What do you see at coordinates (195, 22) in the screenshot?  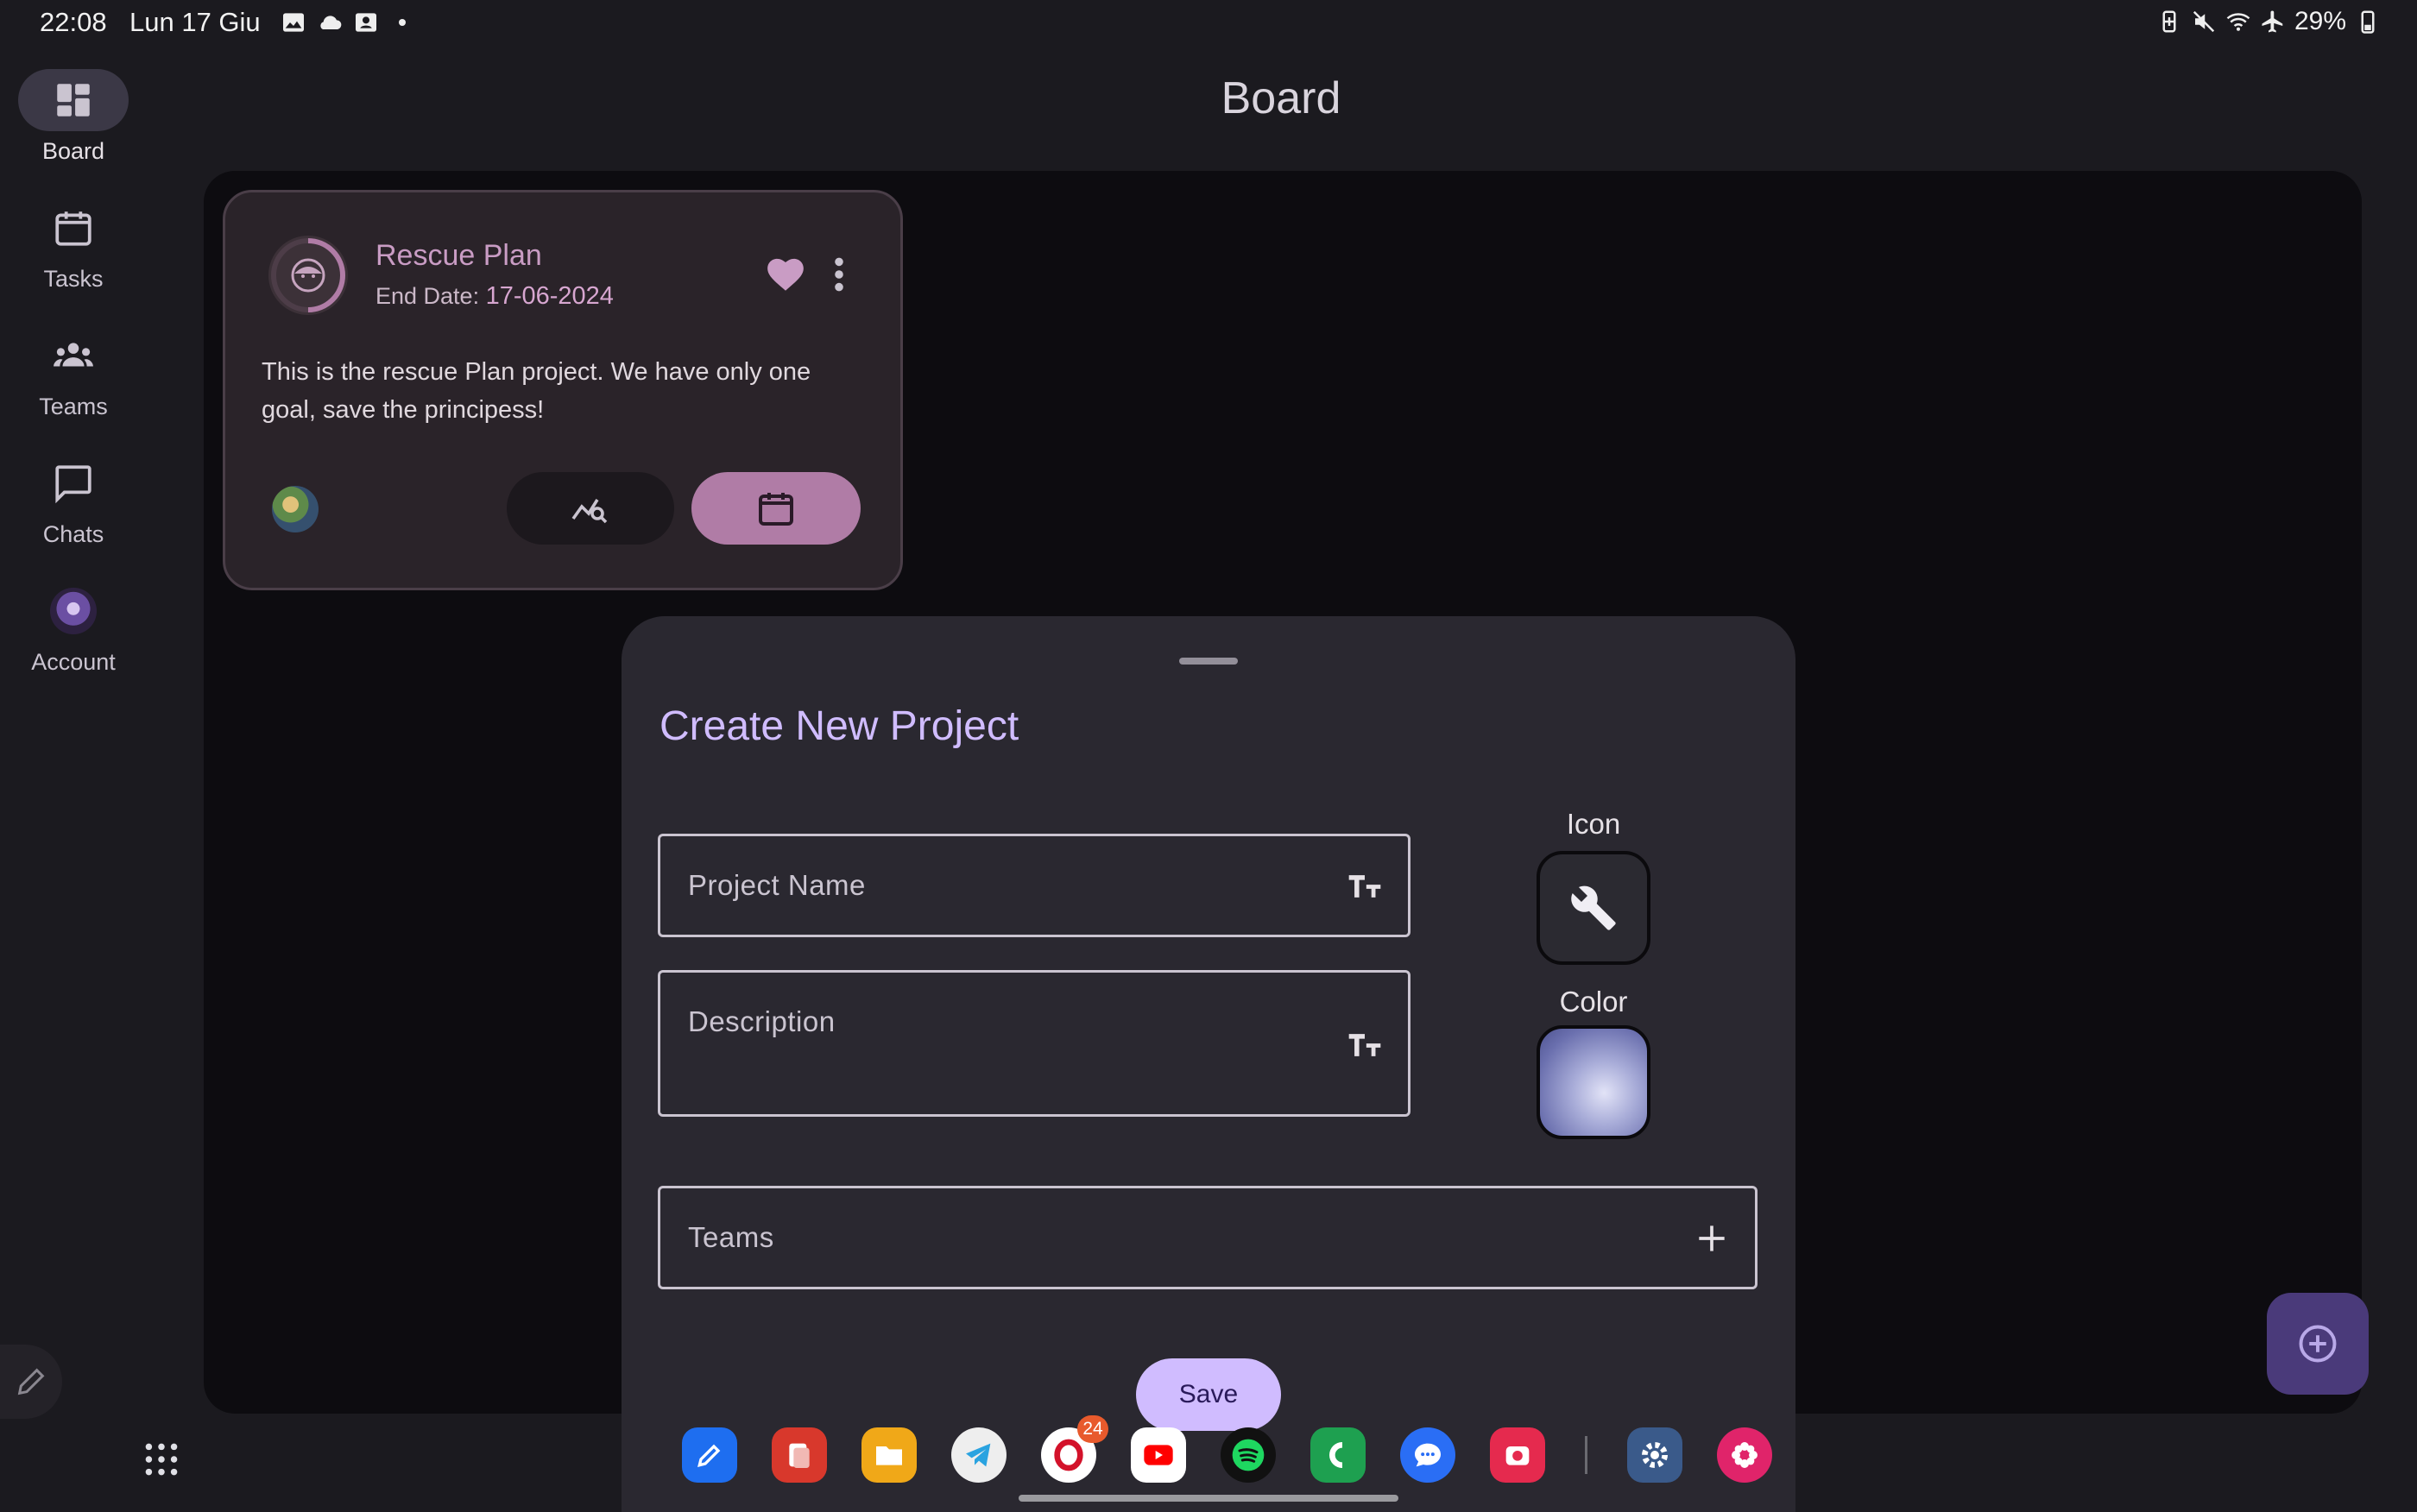 I see `status-date: Lun 17 Giu` at bounding box center [195, 22].